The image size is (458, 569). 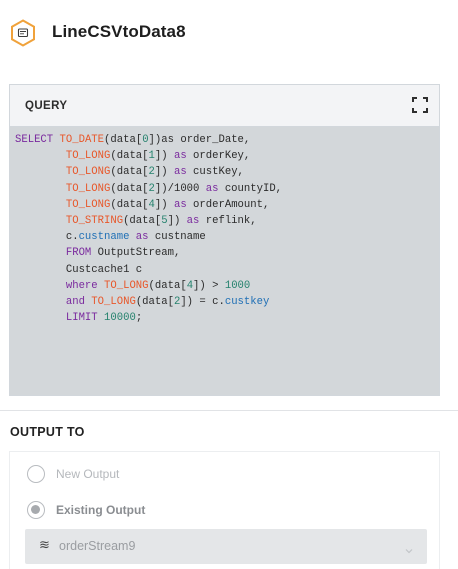 I want to click on code-token: c., so click(x=47, y=237).